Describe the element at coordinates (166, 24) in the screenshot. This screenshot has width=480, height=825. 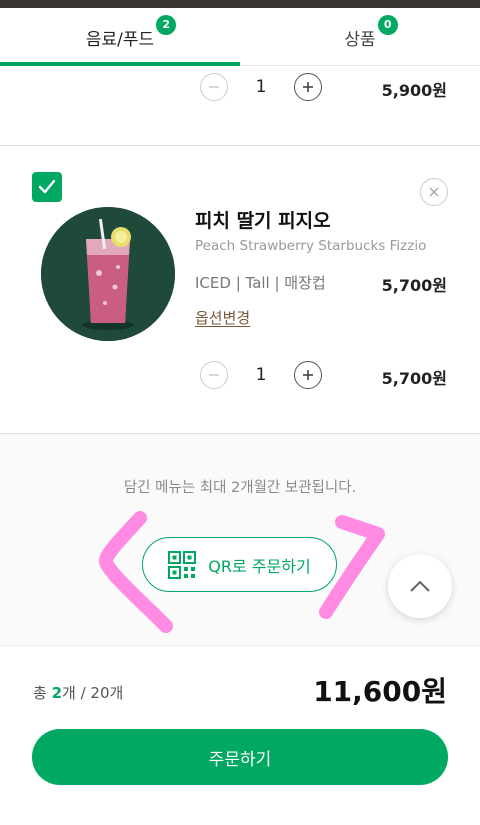
I see `count-badge: 2` at that location.